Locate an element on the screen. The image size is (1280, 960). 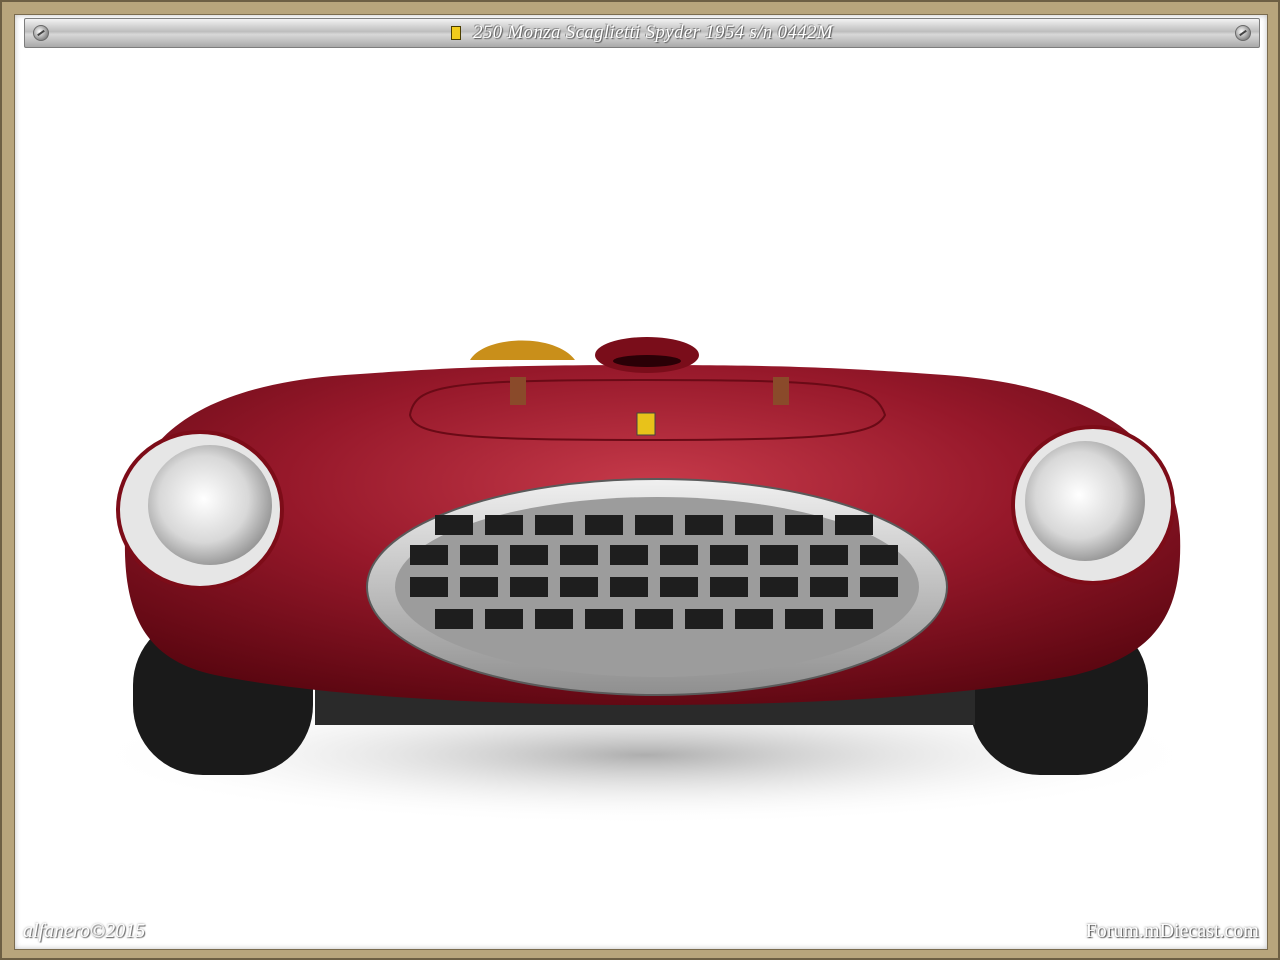
bonnet-strap-left is located at coordinates (518, 391).